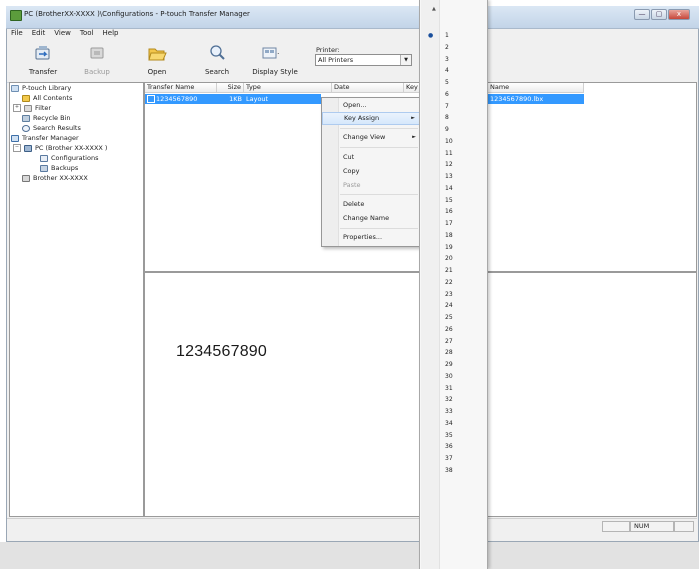 The image size is (699, 569). I want to click on menu-view: View, so click(62, 33).